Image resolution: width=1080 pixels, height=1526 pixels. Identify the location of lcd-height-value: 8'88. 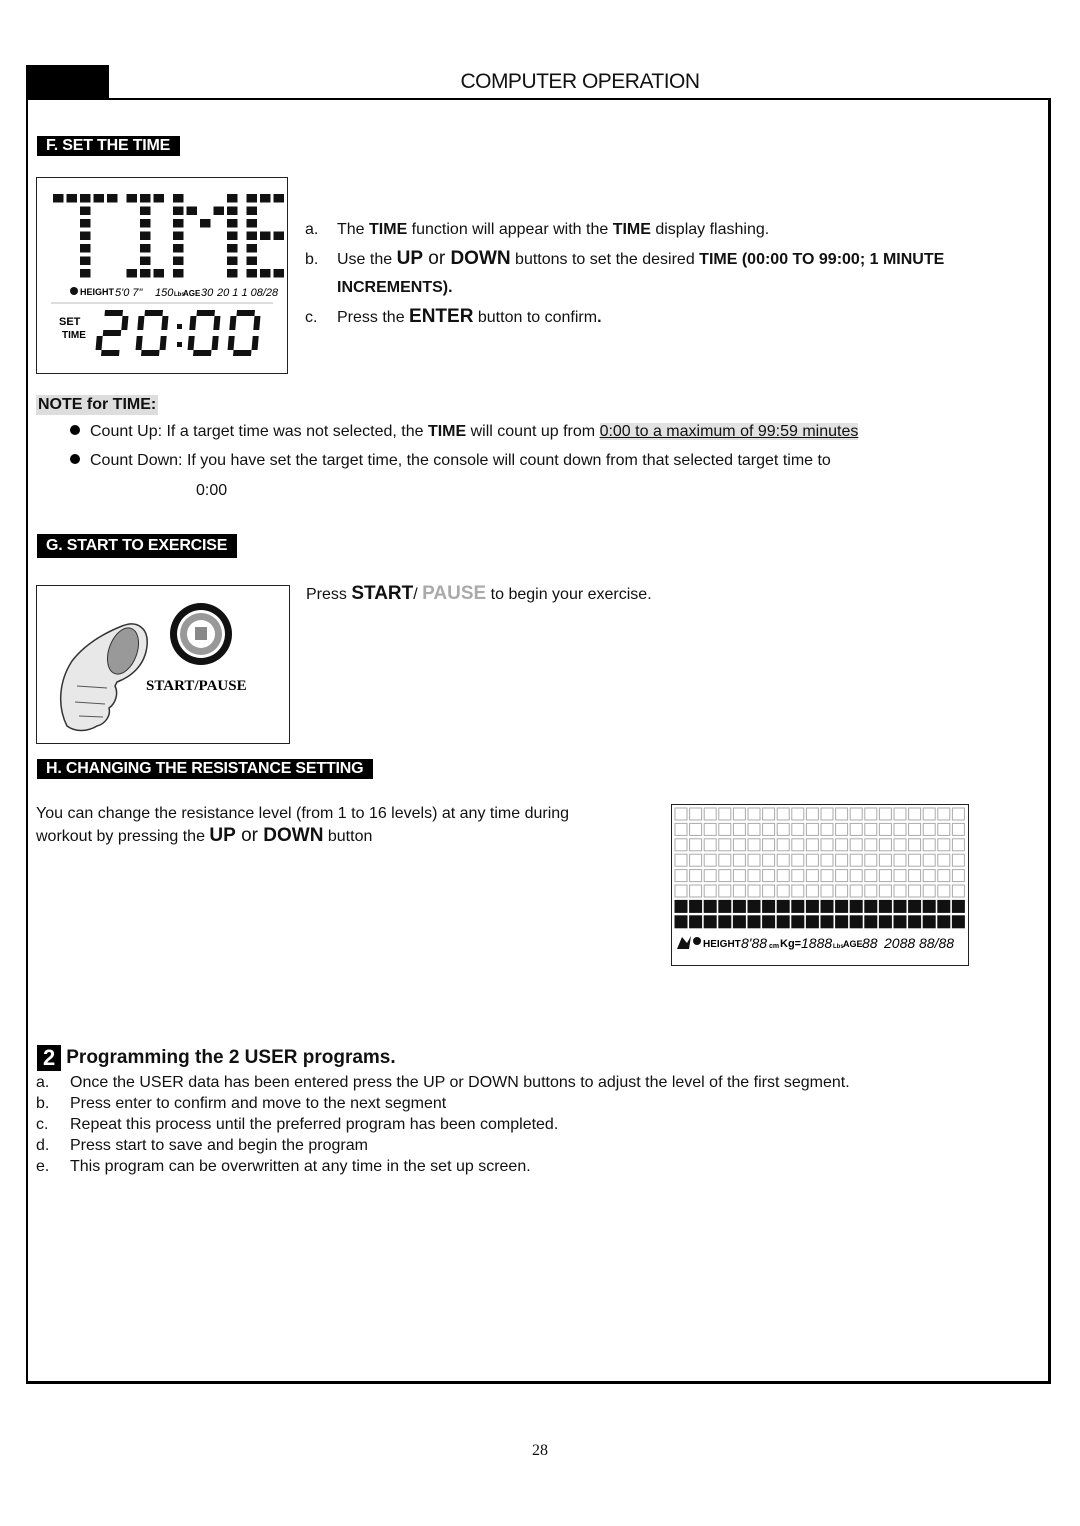
(754, 943).